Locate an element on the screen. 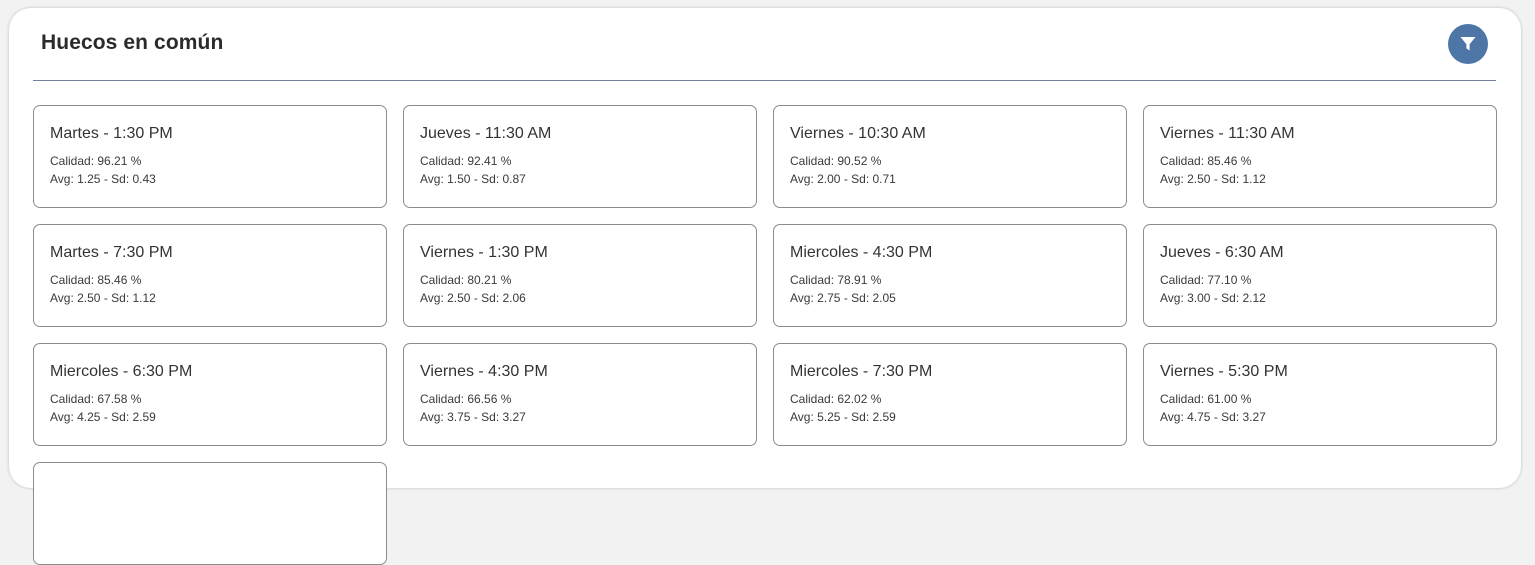  slot-quality: Calidad: 77.10 % is located at coordinates (1206, 280).